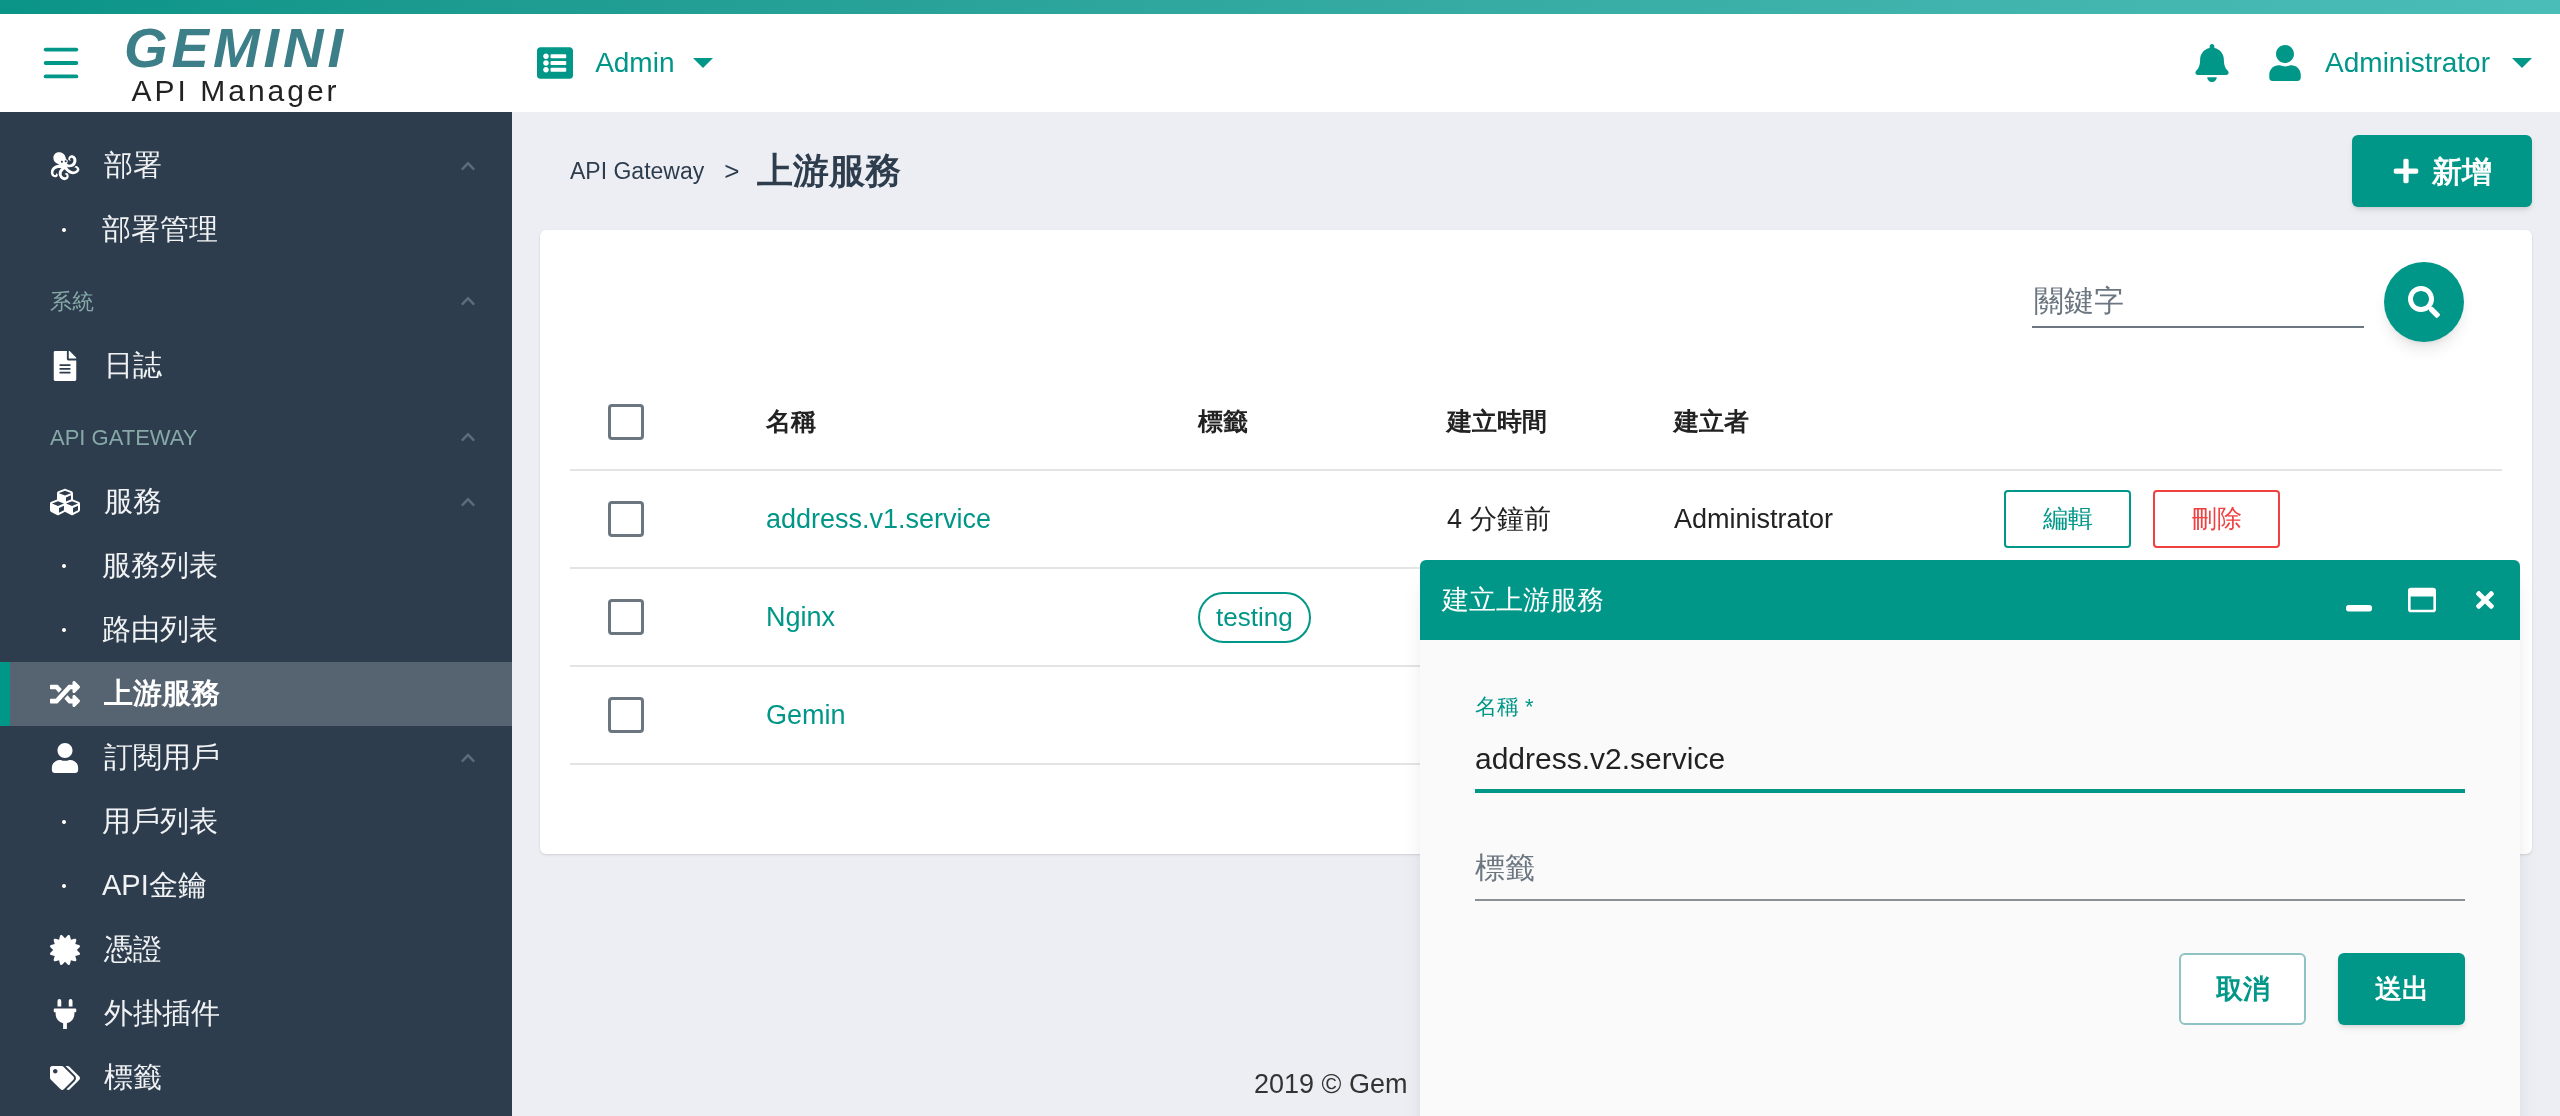  I want to click on dialog-title: 建立上游服務, so click(1523, 600).